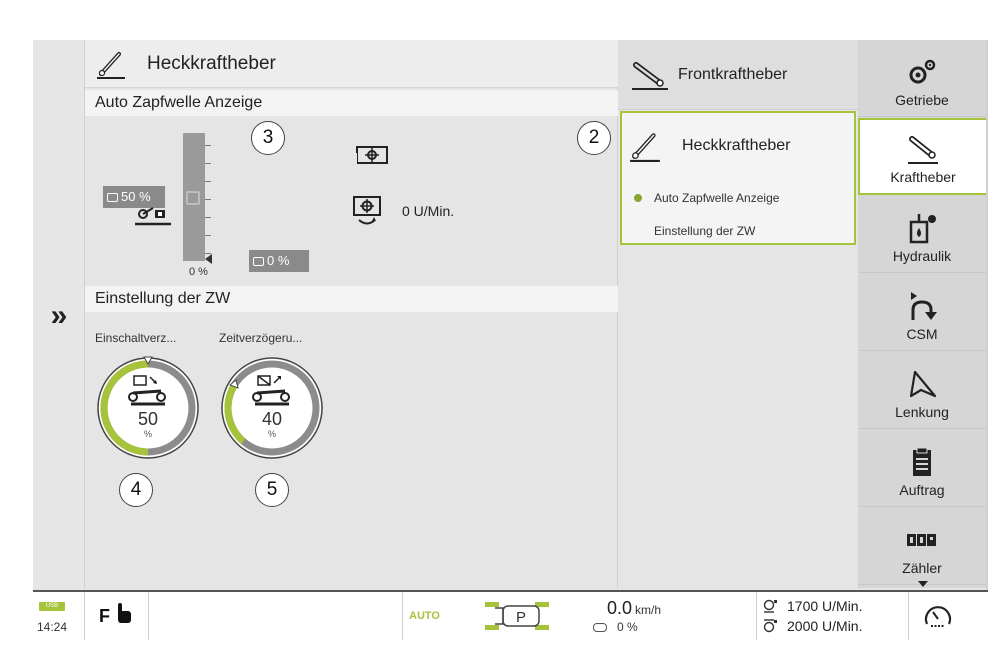 The height and width of the screenshot is (656, 1004). I want to click on status-empty-slot, so click(276, 616).